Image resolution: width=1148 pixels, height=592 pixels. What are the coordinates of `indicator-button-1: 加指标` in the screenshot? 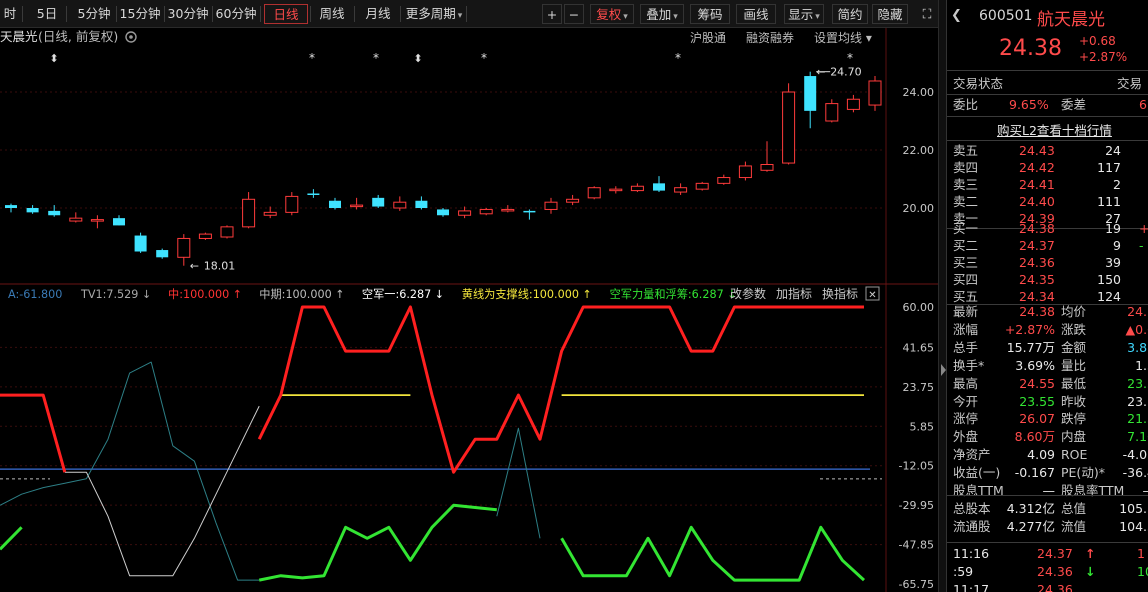 It's located at (794, 293).